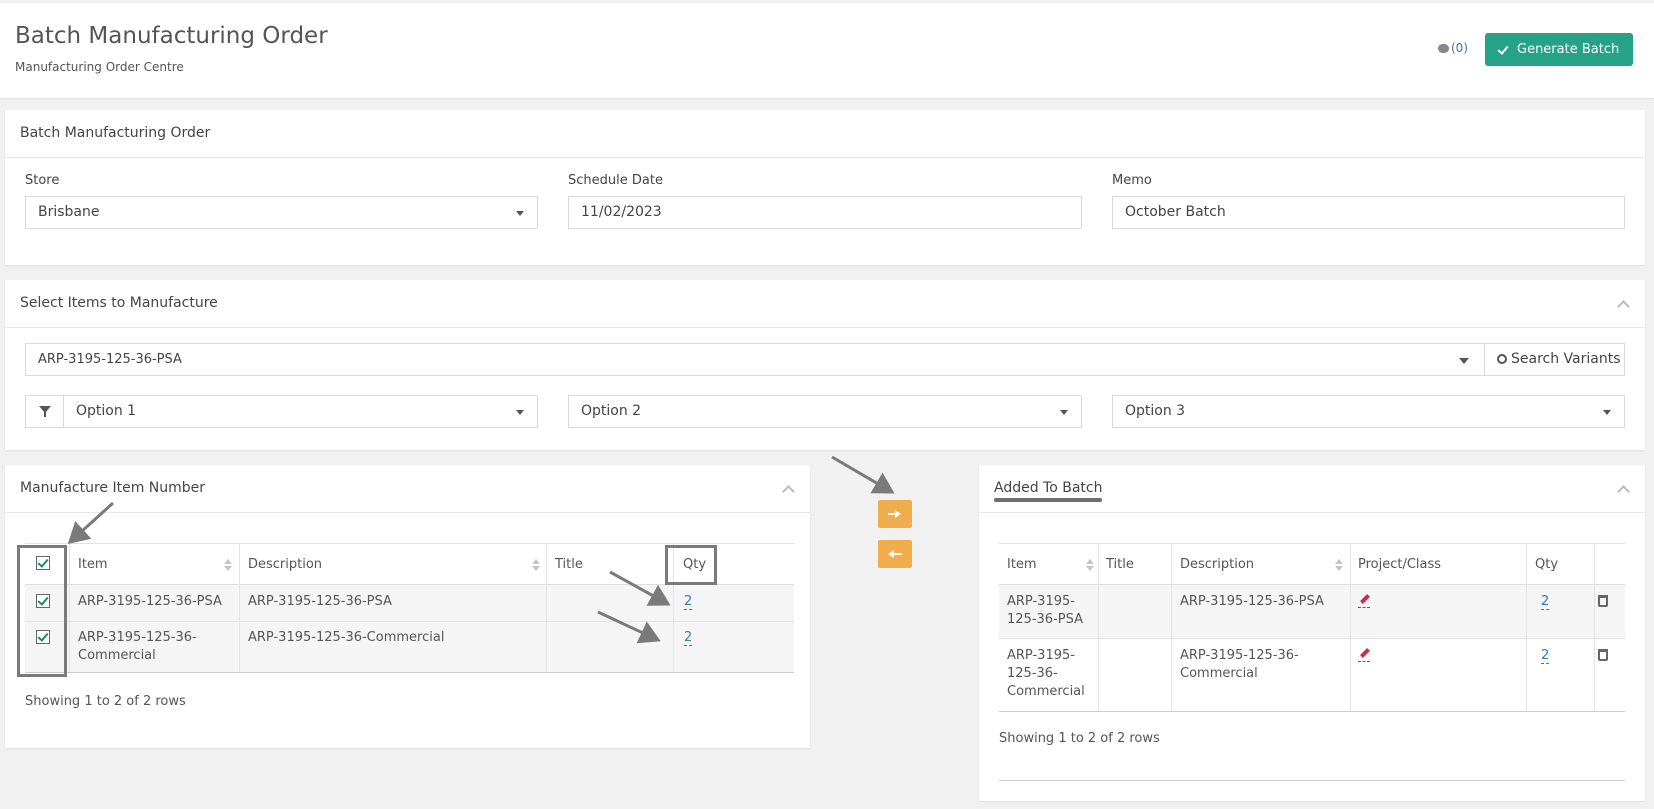 The height and width of the screenshot is (809, 1654). What do you see at coordinates (300, 411) in the screenshot?
I see `option1-select: Option 1` at bounding box center [300, 411].